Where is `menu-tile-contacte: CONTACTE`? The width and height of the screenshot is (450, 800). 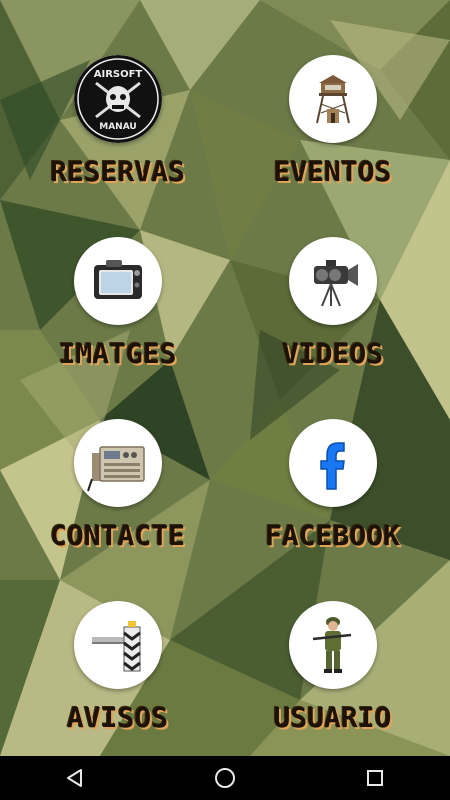 menu-tile-contacte: CONTACTE is located at coordinates (117, 458).